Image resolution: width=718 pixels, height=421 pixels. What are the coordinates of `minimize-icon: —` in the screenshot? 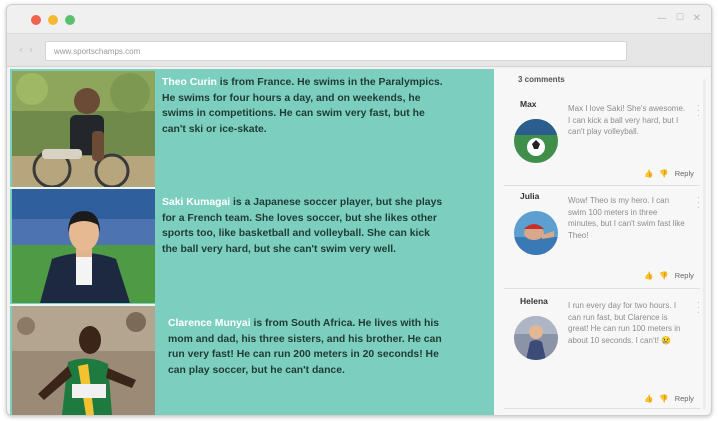 It's located at (662, 18).